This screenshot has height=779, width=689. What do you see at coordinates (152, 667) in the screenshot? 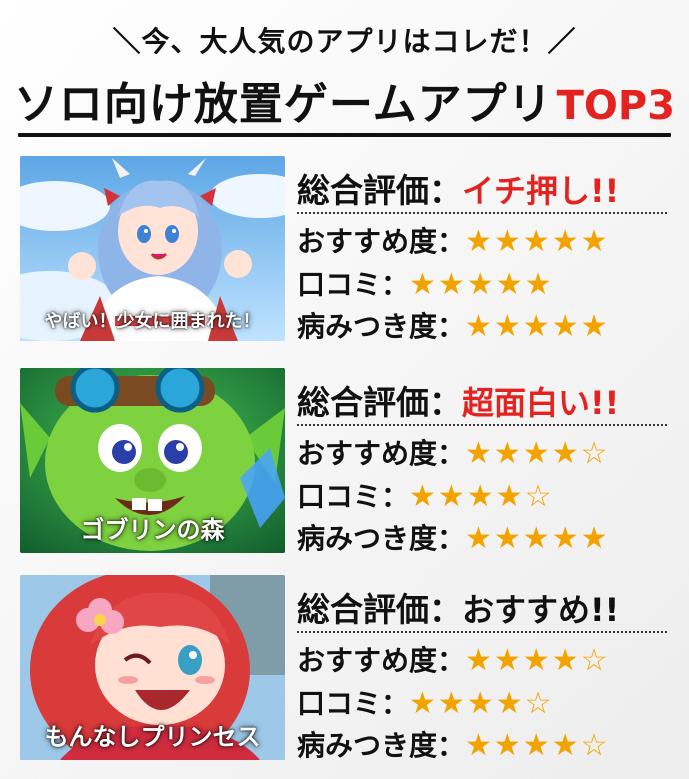
I see `app-thumbnail-3: もんなしプリンセス` at bounding box center [152, 667].